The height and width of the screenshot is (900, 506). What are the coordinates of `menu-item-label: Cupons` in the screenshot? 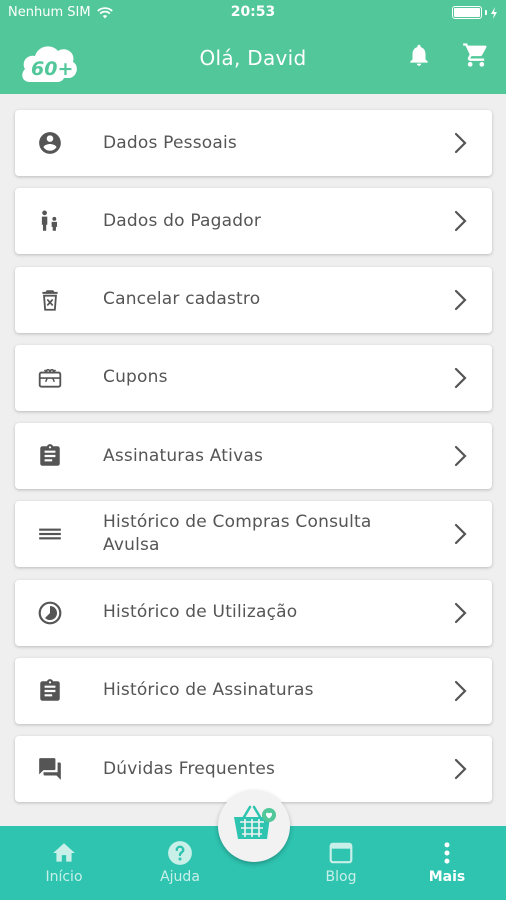 It's located at (135, 377).